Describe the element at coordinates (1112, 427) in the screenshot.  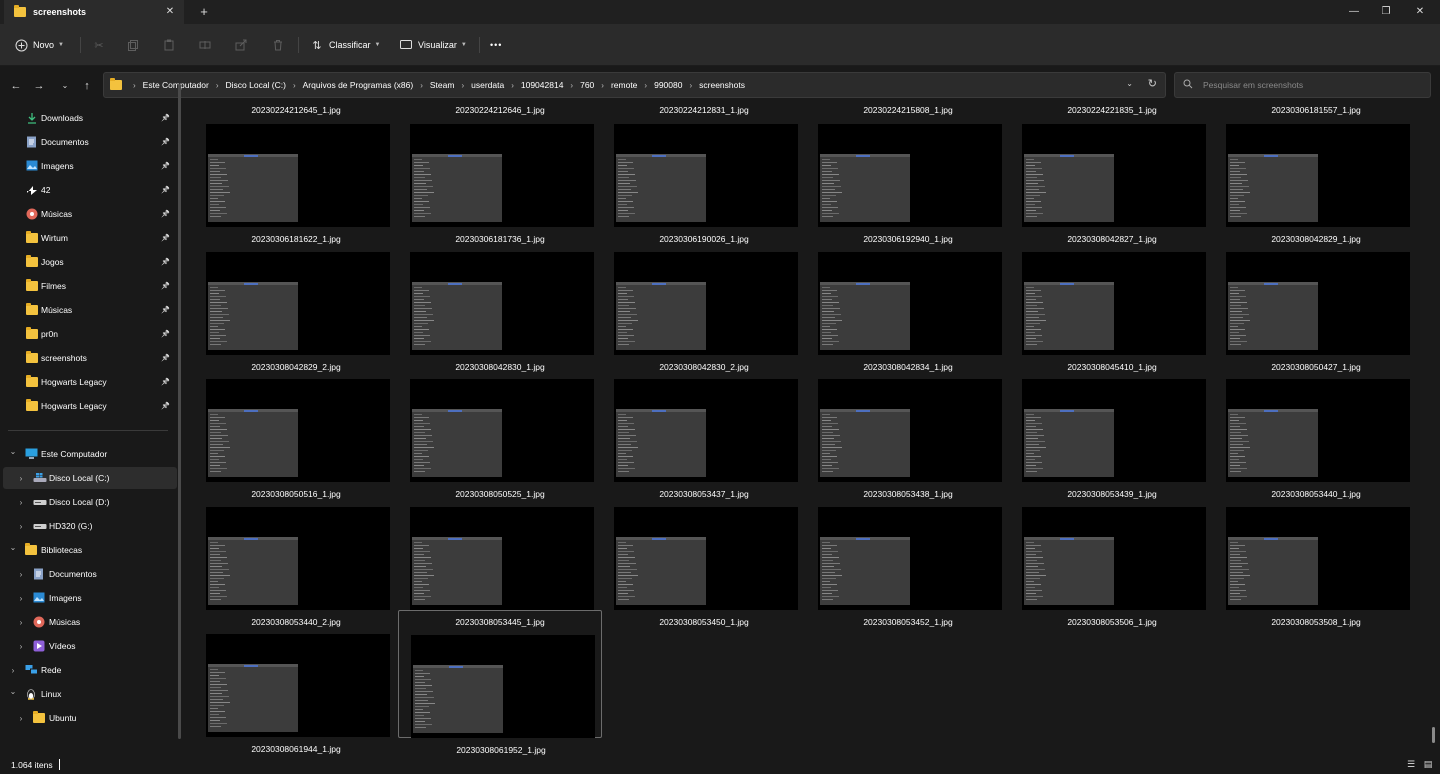
I see `file-tile: 20230308053439_1.jpg` at that location.